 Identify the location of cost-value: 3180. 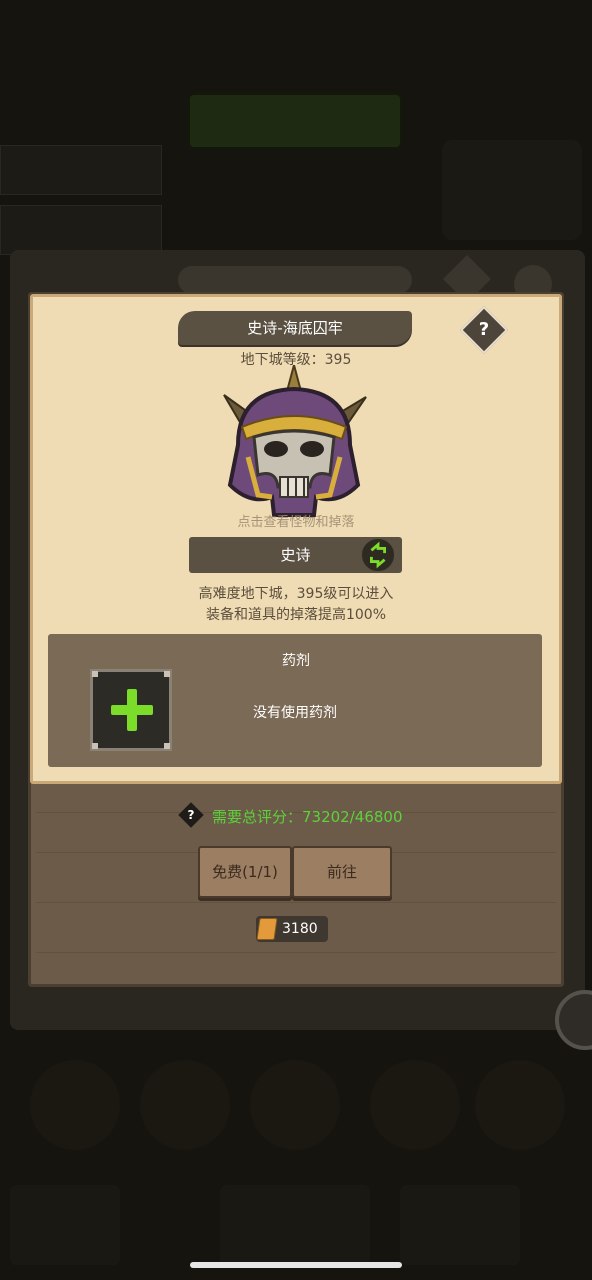
(300, 929).